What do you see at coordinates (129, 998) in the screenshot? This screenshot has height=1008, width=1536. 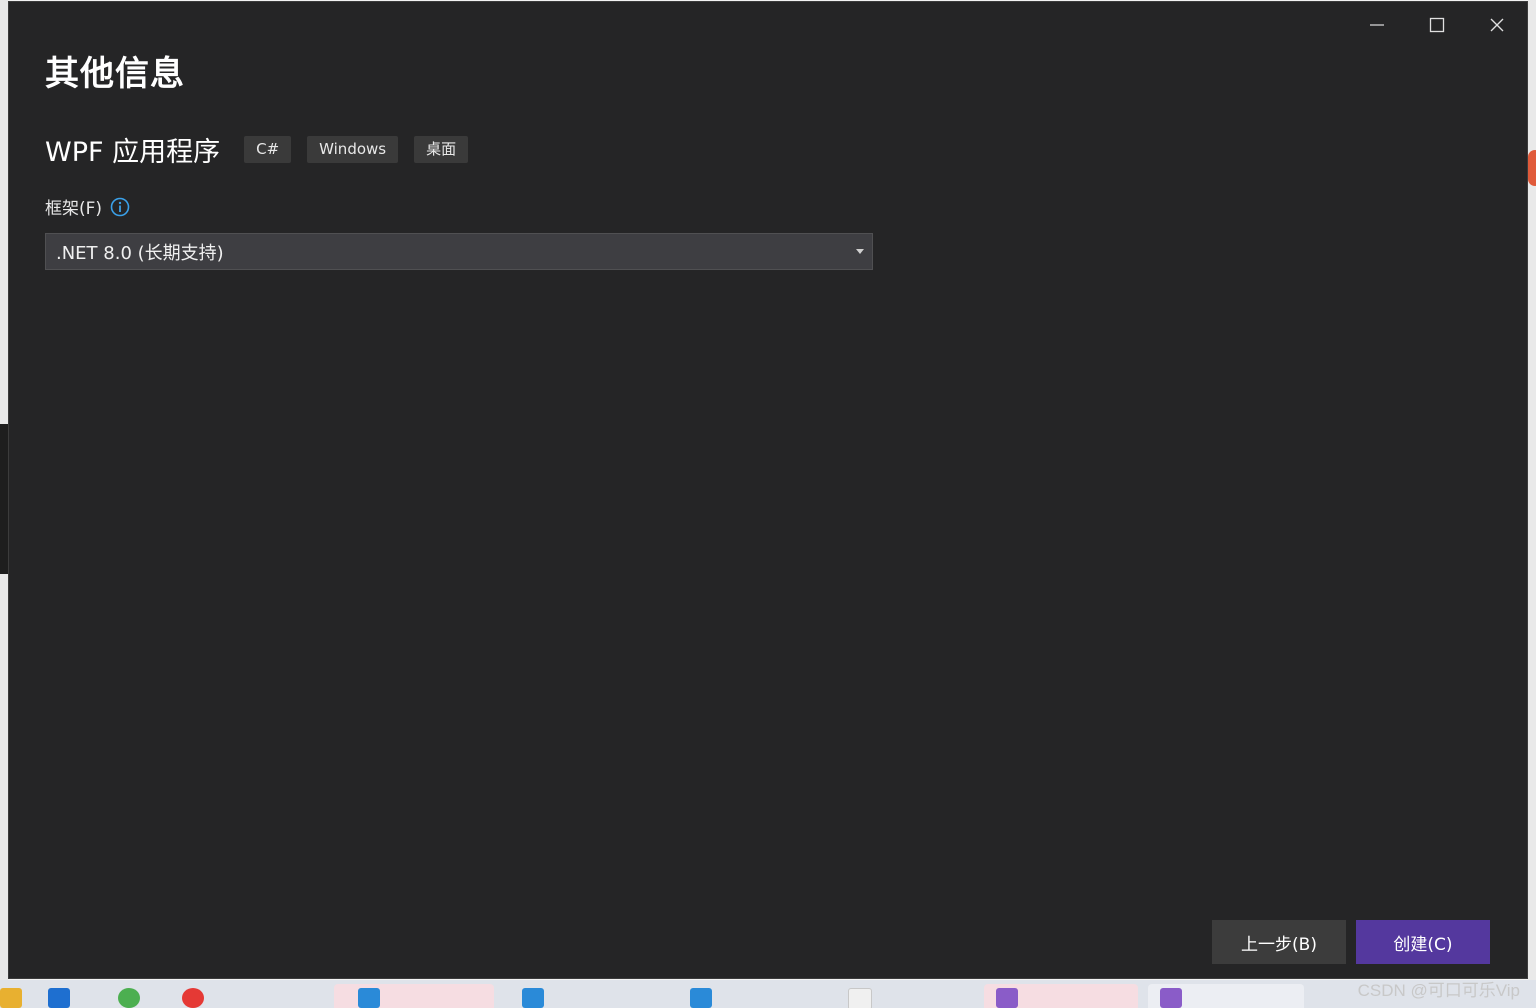 I see `chat-app-icon` at bounding box center [129, 998].